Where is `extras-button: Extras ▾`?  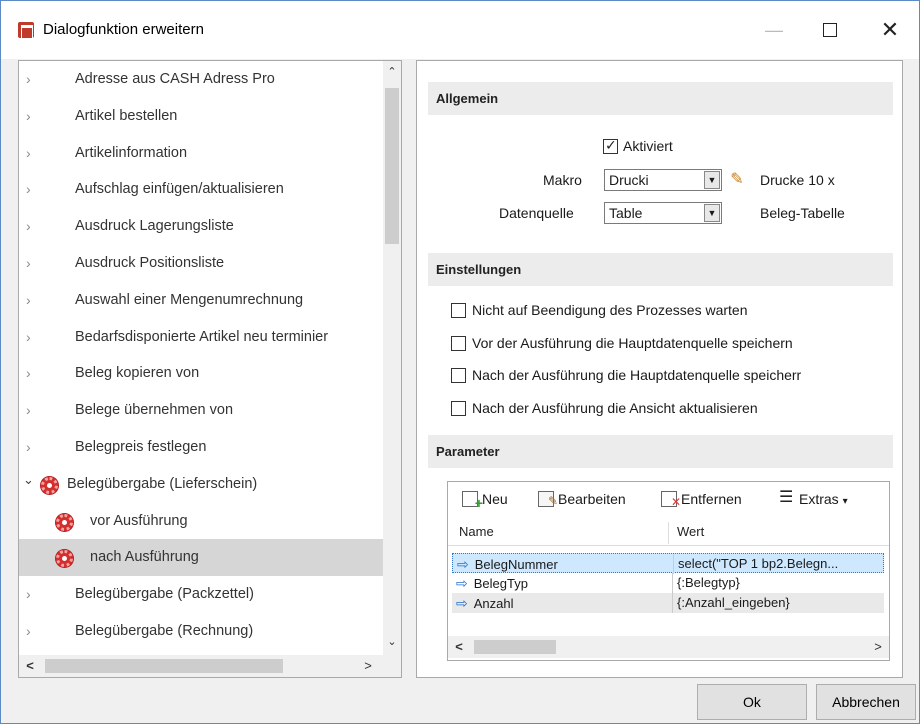
extras-button: Extras ▾ is located at coordinates (813, 498).